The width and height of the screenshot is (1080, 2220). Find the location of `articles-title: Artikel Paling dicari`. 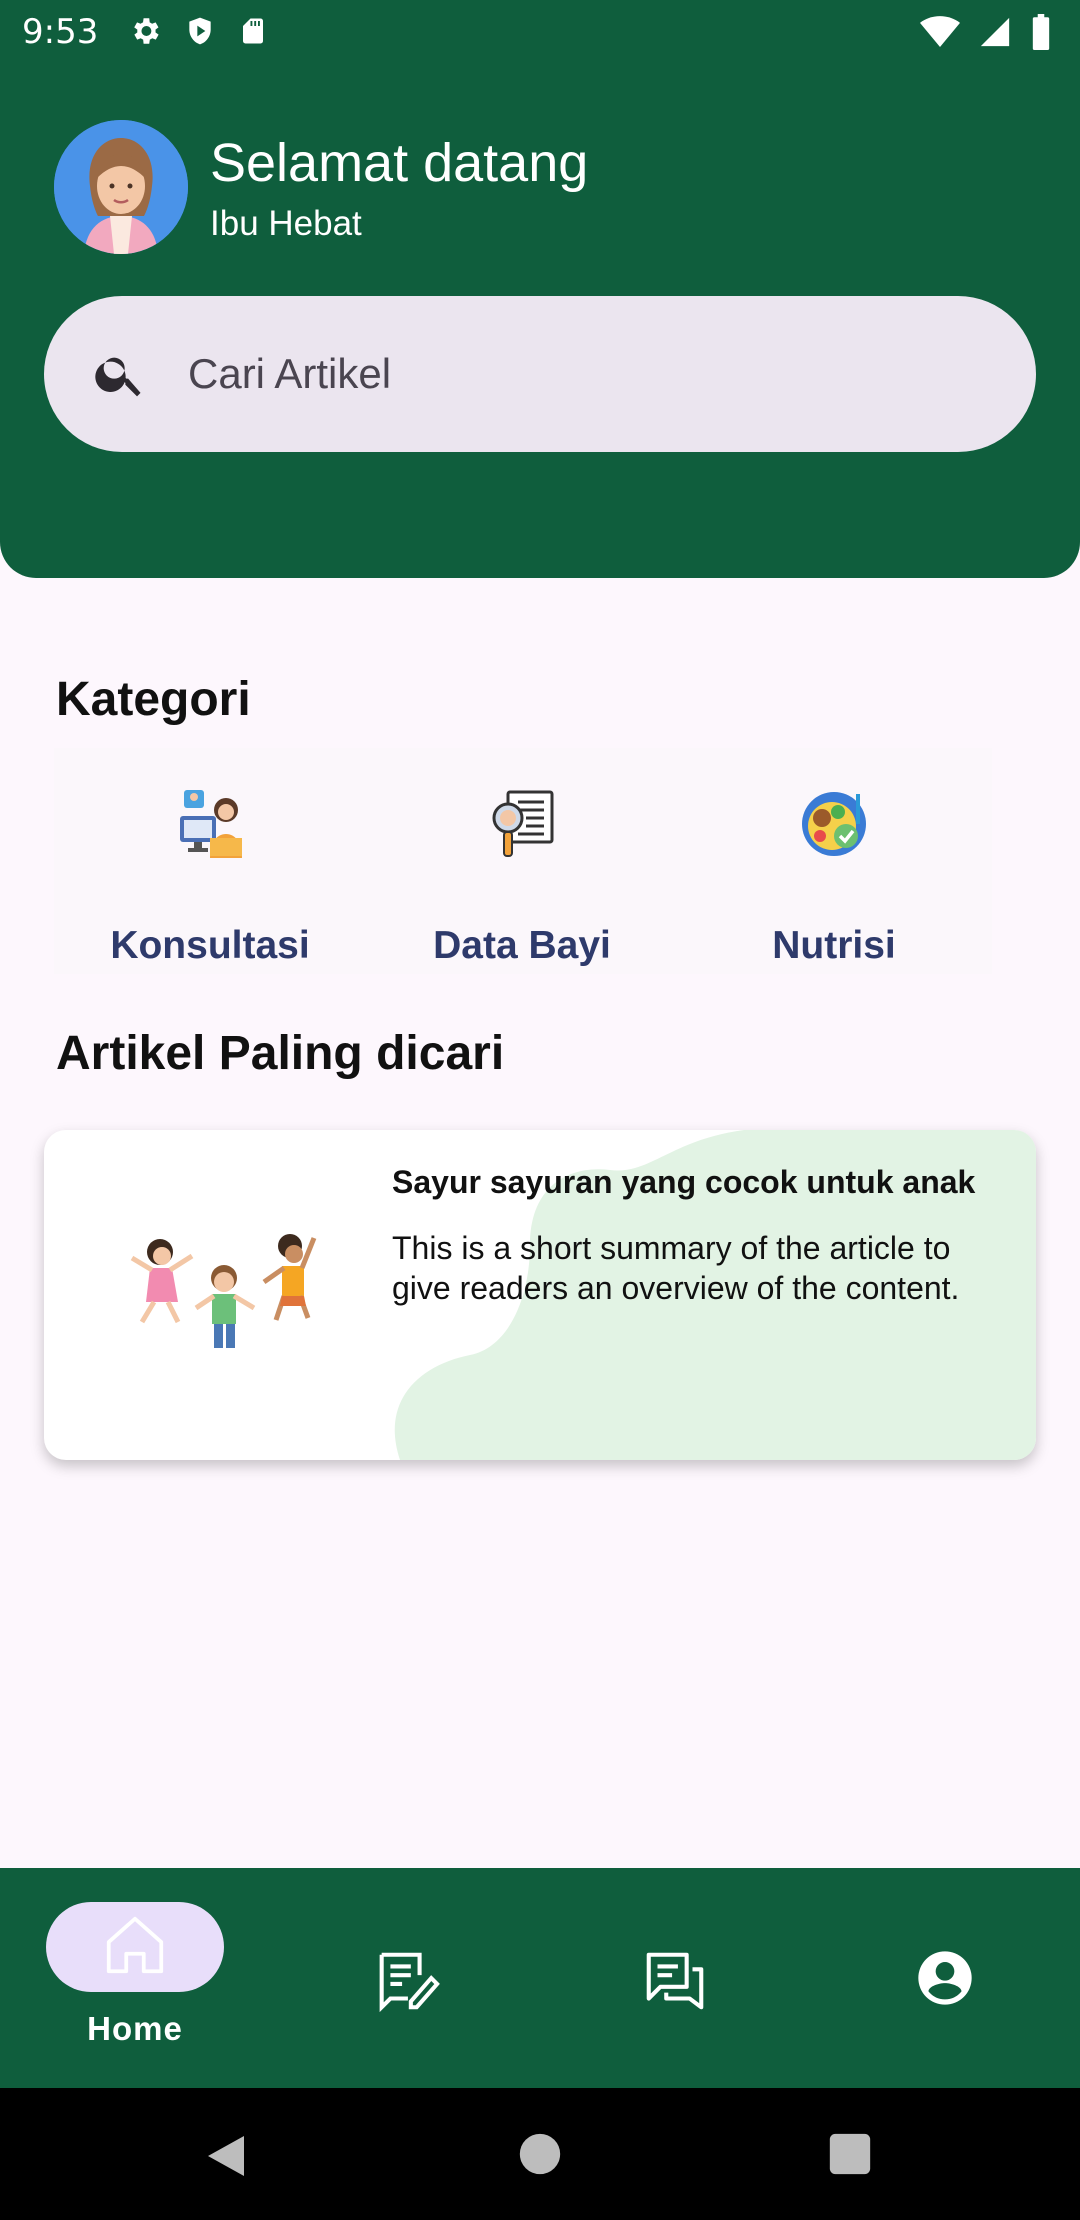

articles-title: Artikel Paling dicari is located at coordinates (280, 1053).